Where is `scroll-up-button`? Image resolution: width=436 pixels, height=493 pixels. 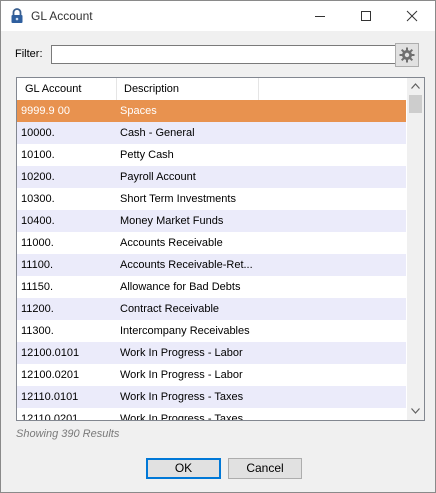
scroll-up-button is located at coordinates (415, 86).